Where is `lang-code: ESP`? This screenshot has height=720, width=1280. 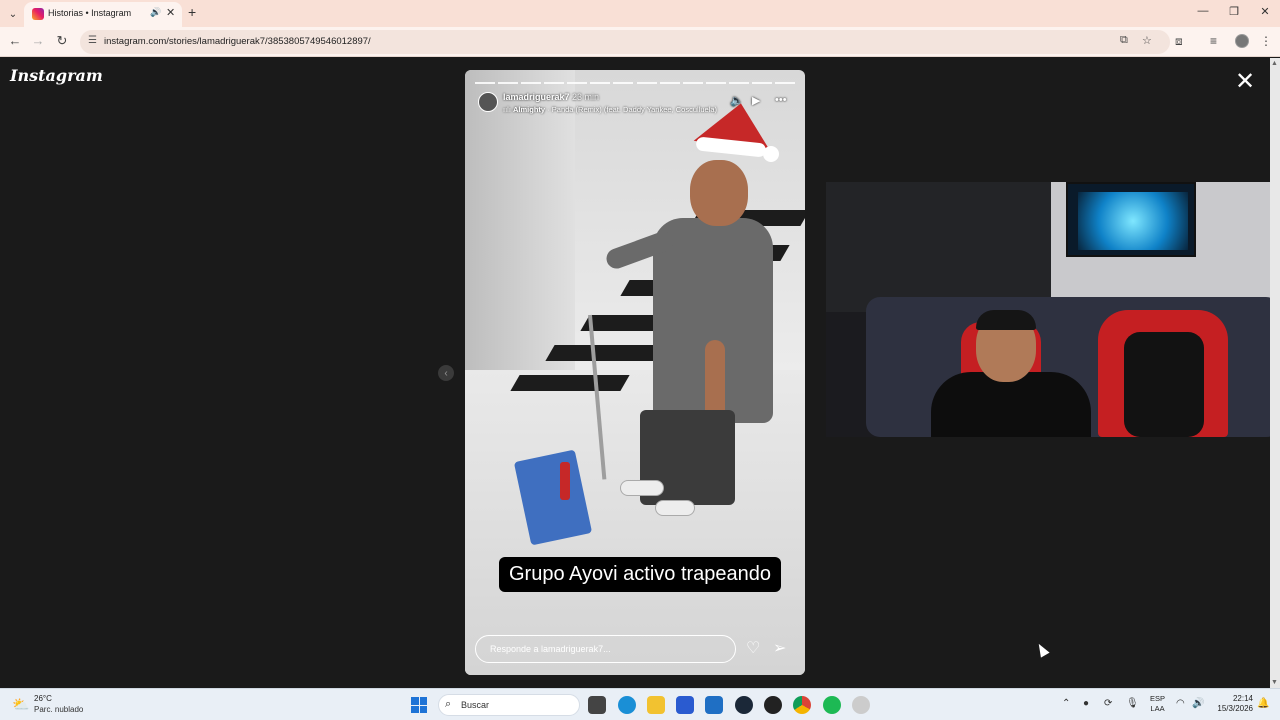 lang-code: ESP is located at coordinates (1158, 698).